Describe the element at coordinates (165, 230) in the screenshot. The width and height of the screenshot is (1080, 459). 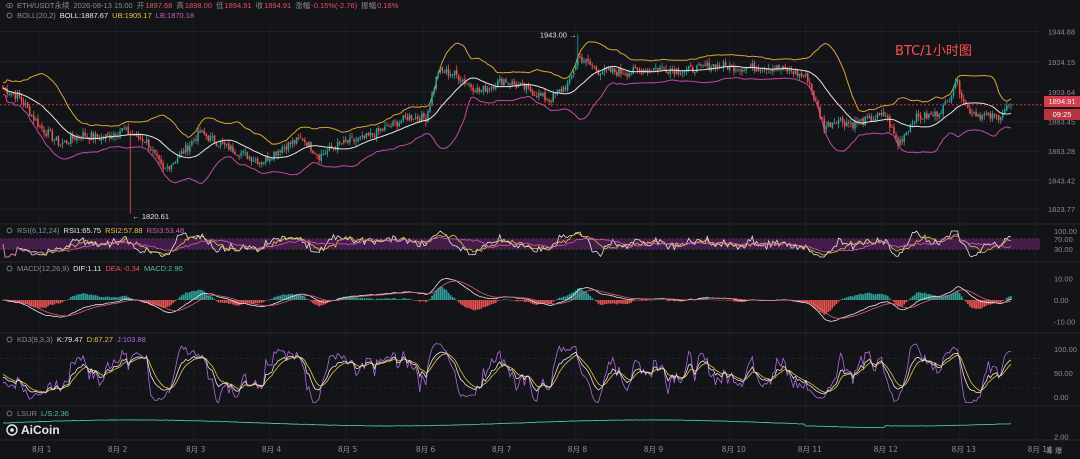
I see `rsi3-value: RSI3:53.48` at that location.